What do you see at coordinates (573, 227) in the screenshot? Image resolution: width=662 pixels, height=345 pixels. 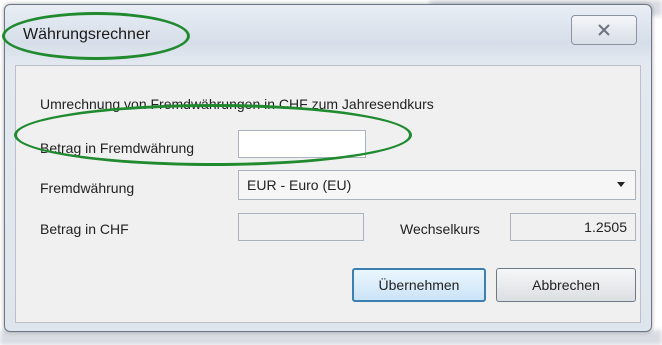 I see `exchange-rate-field: 1.2505` at bounding box center [573, 227].